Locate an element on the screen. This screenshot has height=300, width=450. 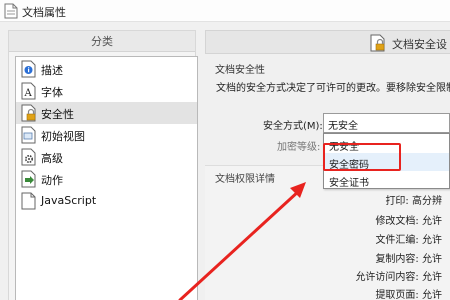
permission-row-assemble: 文件汇编: 允许 is located at coordinates (408, 238).